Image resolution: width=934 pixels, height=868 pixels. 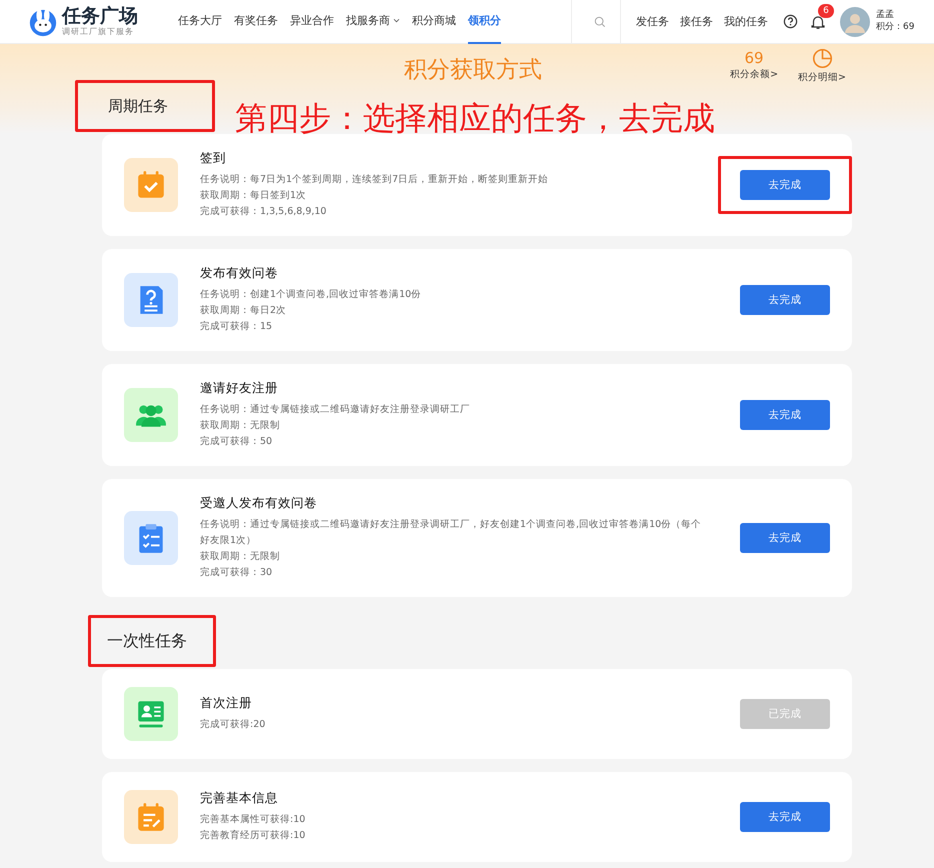 What do you see at coordinates (237, 573) in the screenshot?
I see `task-detail: 完成可获得：30` at bounding box center [237, 573].